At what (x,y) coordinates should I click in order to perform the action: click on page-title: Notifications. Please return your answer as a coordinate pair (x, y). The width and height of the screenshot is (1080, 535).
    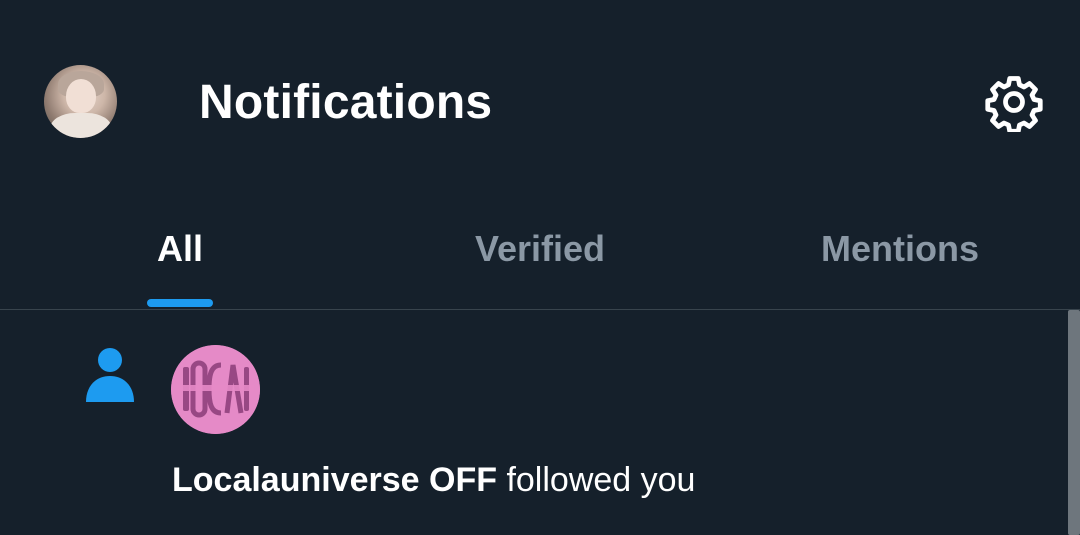
    Looking at the image, I should click on (346, 102).